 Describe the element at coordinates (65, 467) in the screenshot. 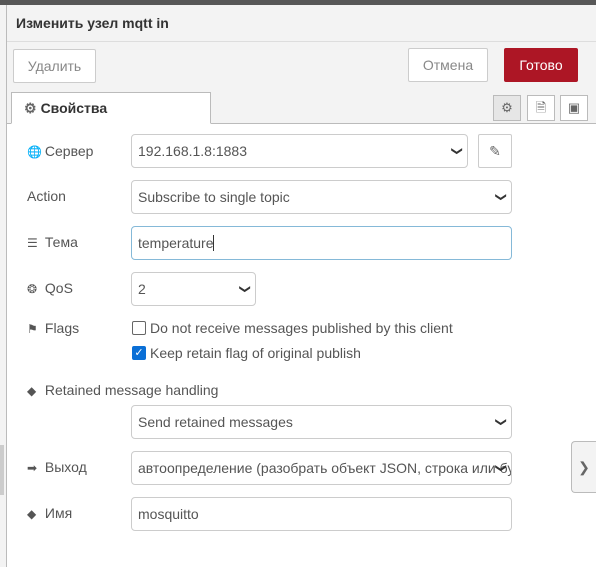

I see `output-label-text: Выход` at that location.